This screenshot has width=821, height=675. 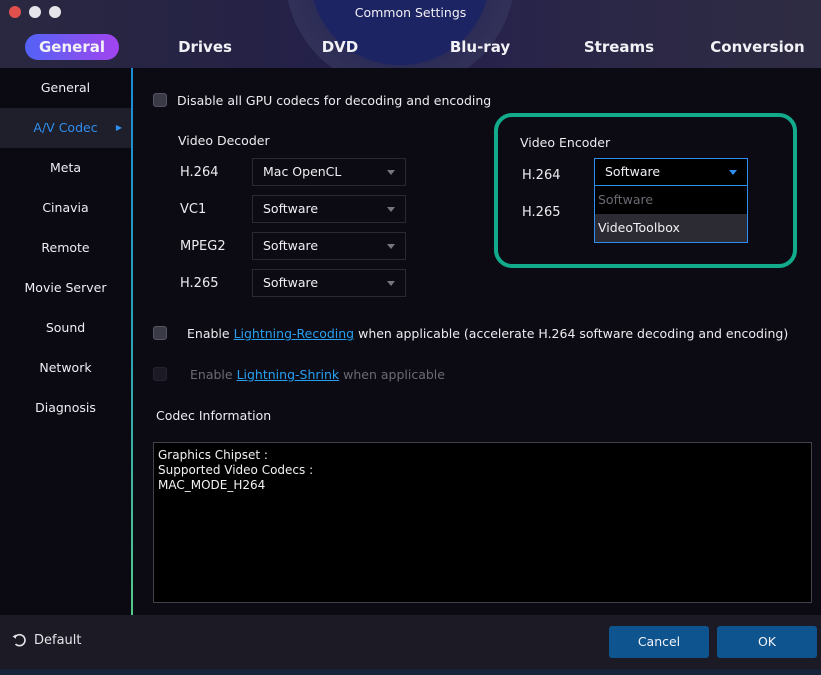 What do you see at coordinates (224, 140) in the screenshot?
I see `video-decoder-title: Video Decoder` at bounding box center [224, 140].